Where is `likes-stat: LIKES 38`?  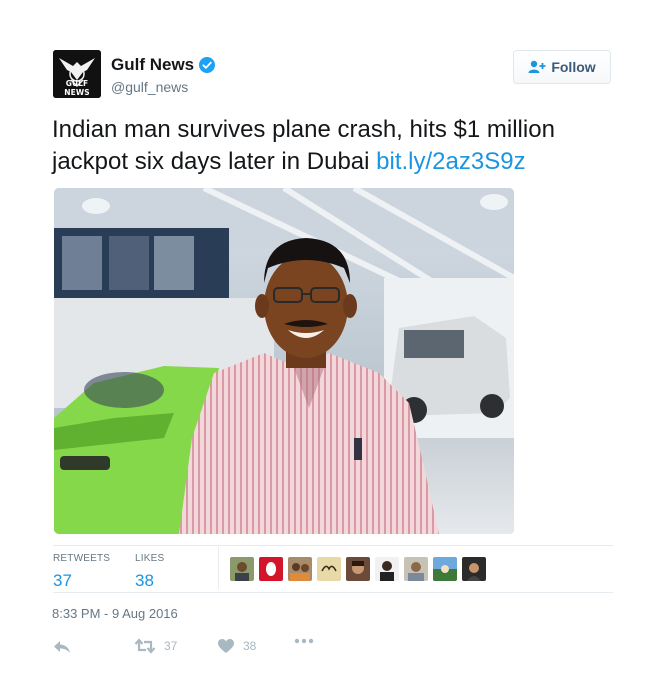 likes-stat: LIKES 38 is located at coordinates (149, 572).